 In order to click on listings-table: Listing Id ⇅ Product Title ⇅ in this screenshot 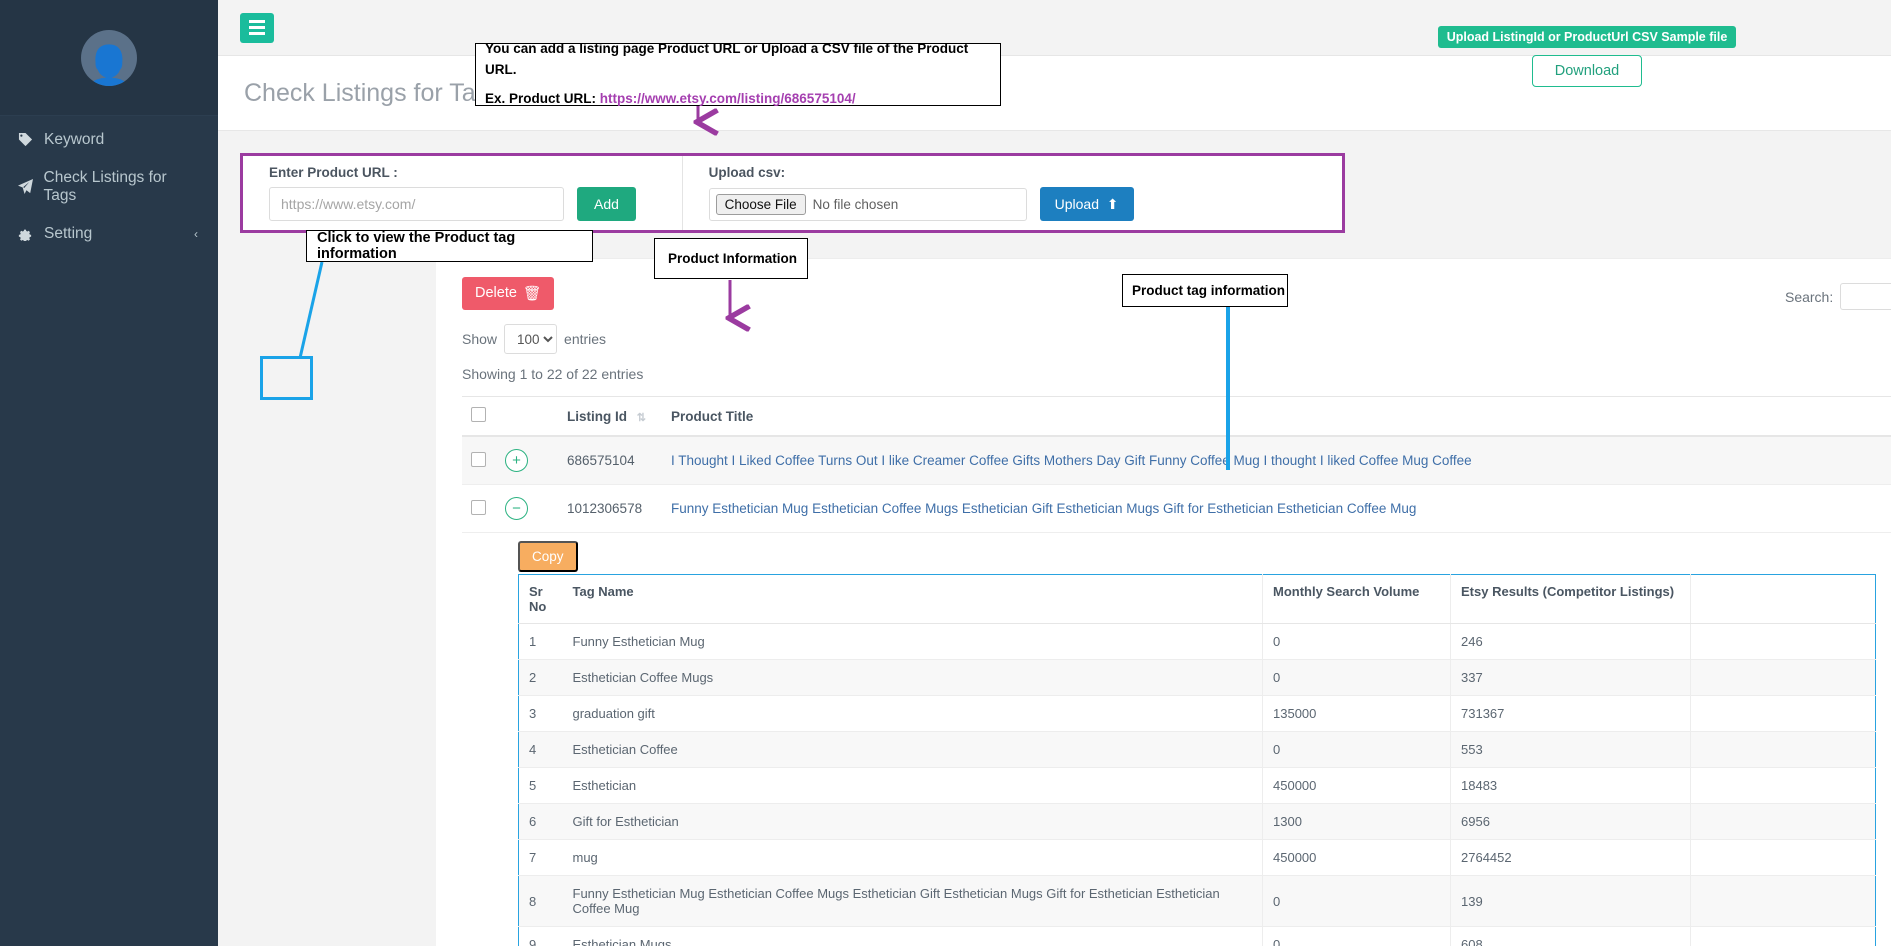, I will do `click(1176, 464)`.